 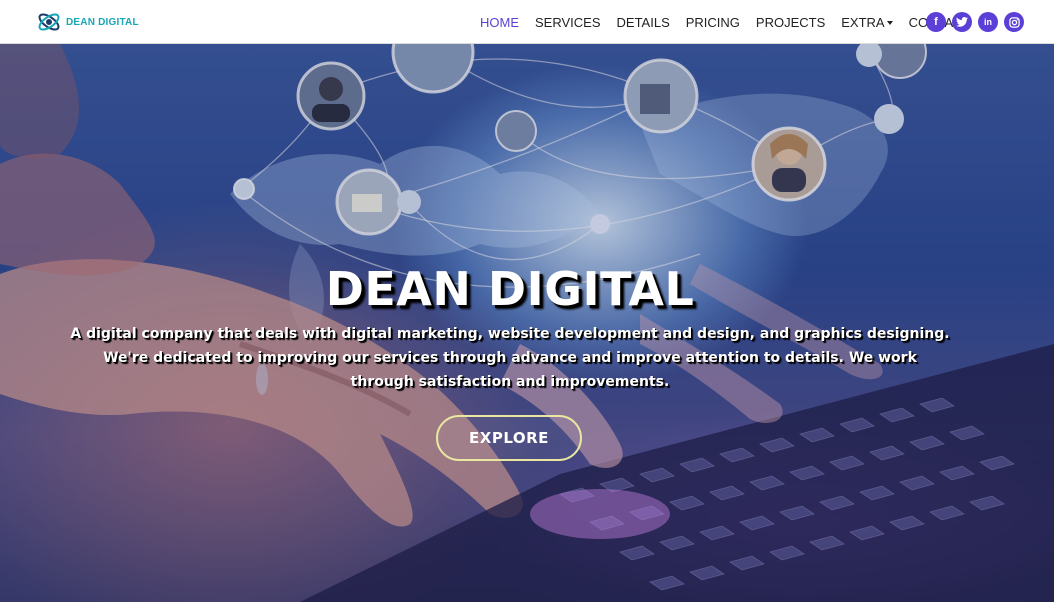 What do you see at coordinates (713, 22) in the screenshot?
I see `nav-pricing: PRICING` at bounding box center [713, 22].